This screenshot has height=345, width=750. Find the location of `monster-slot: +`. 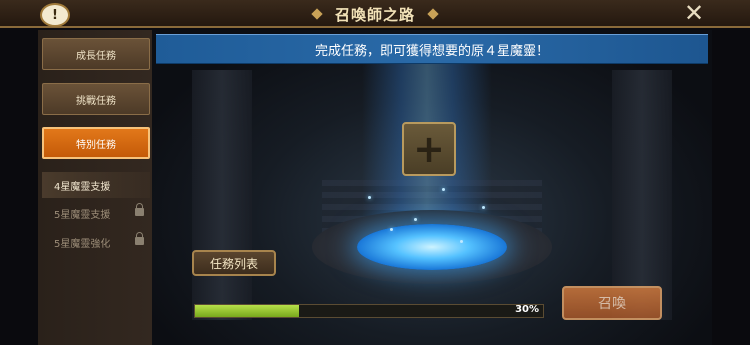

monster-slot: + is located at coordinates (429, 149).